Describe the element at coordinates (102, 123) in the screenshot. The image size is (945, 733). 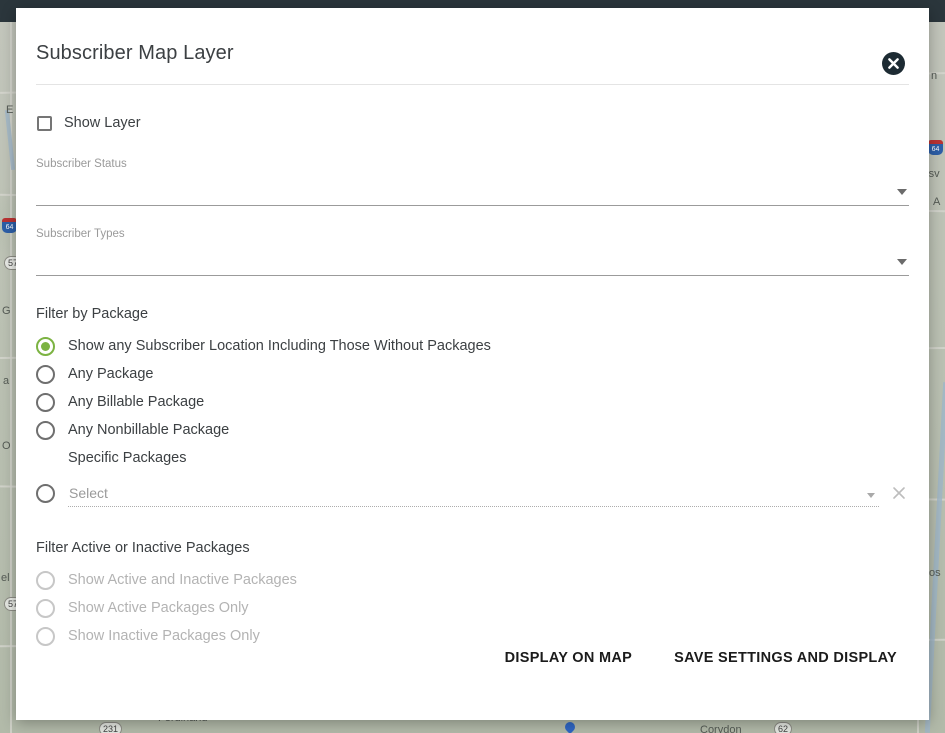
I see `show-layer-label: Show Layer` at that location.